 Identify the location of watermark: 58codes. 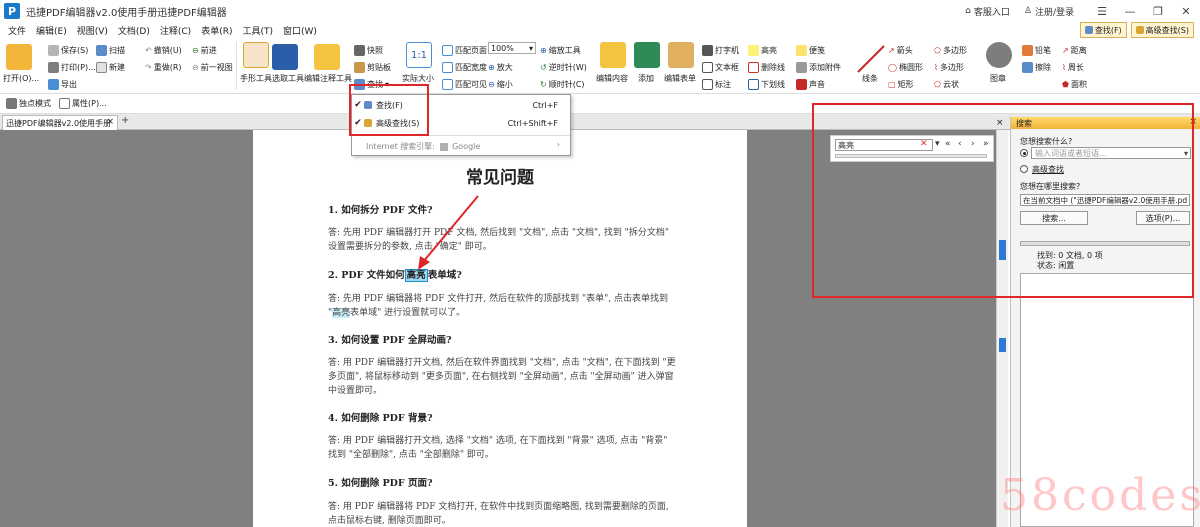
(1100, 495).